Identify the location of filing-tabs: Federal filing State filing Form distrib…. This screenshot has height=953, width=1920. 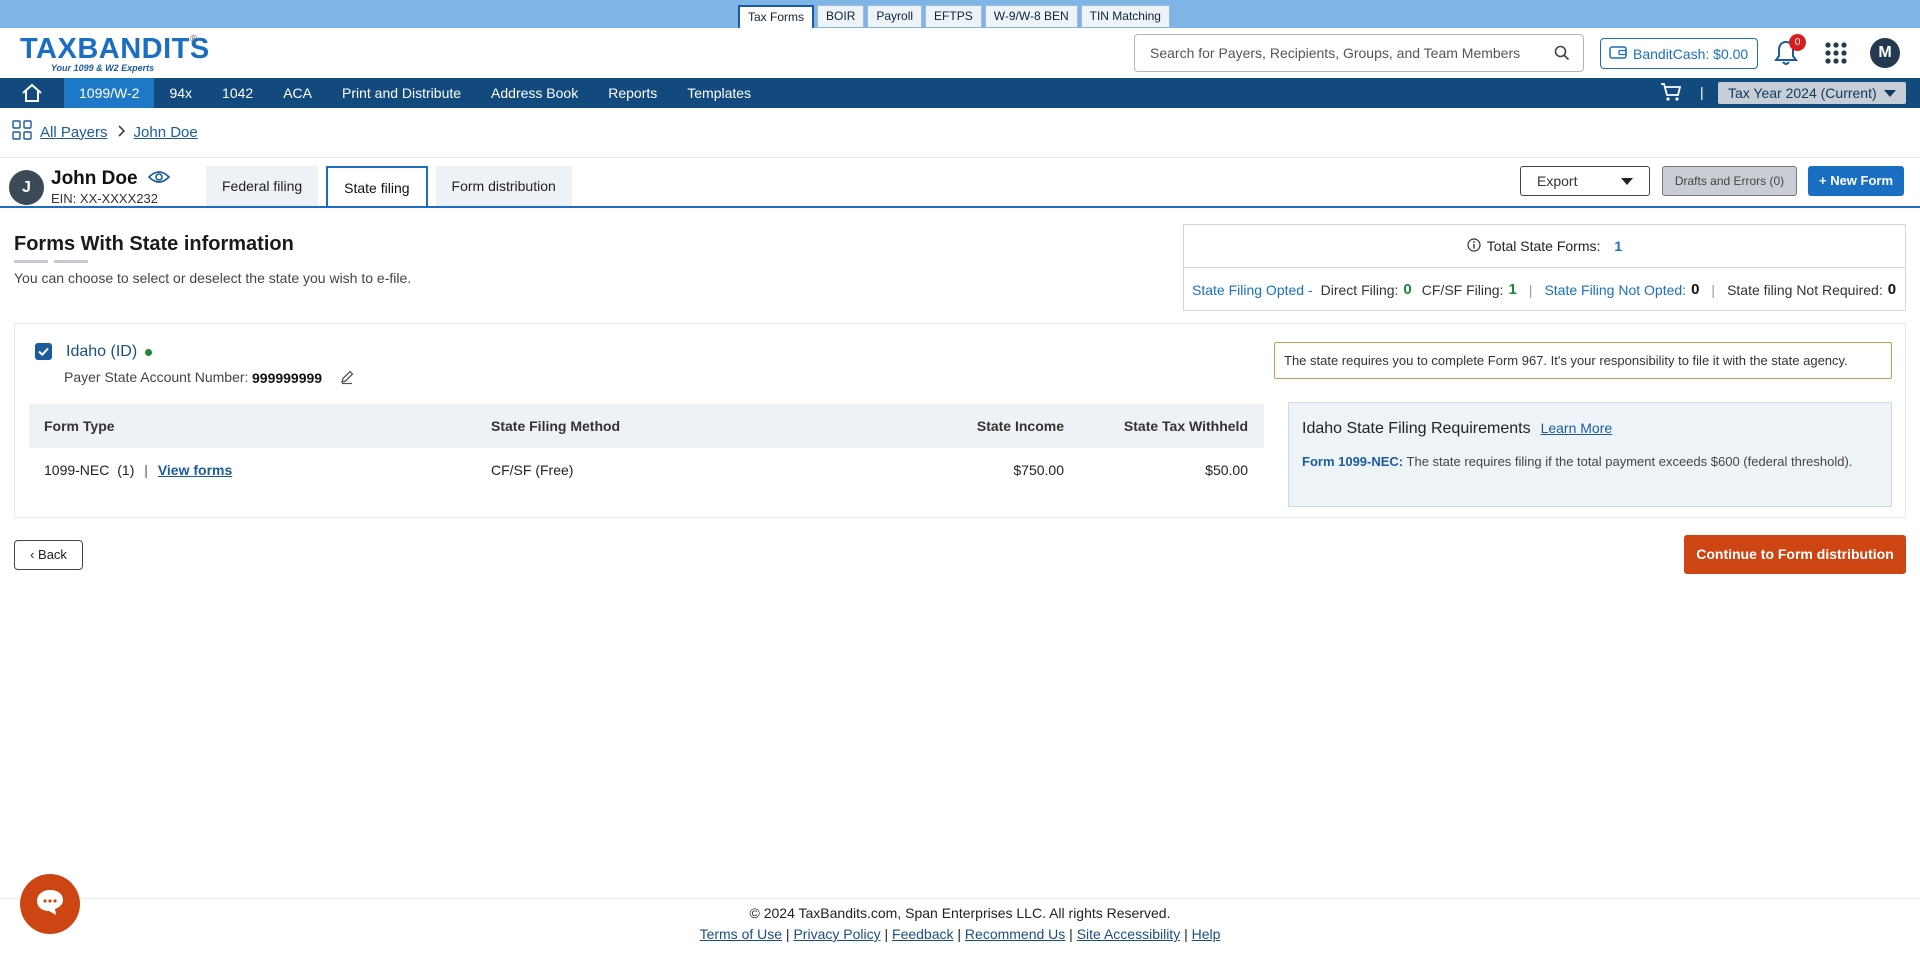
(389, 187).